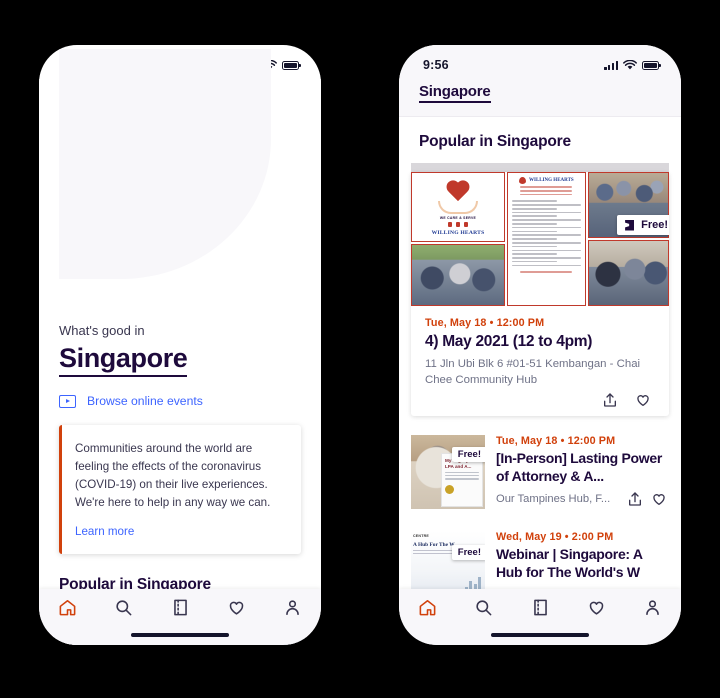 The image size is (720, 698). Describe the element at coordinates (457, 225) in the screenshot. I see `chinese-chars` at that location.